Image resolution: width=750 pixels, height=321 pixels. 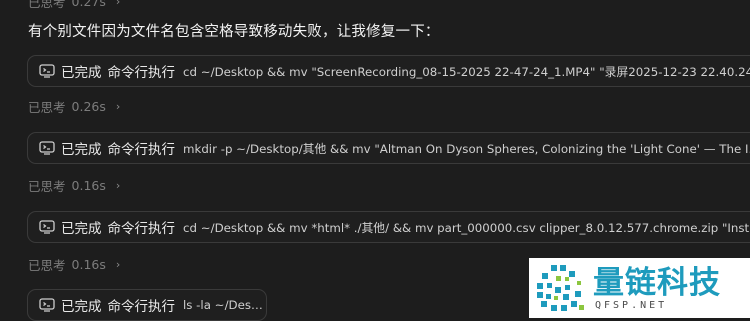 I want to click on brand-name: 量链科技, so click(x=657, y=282).